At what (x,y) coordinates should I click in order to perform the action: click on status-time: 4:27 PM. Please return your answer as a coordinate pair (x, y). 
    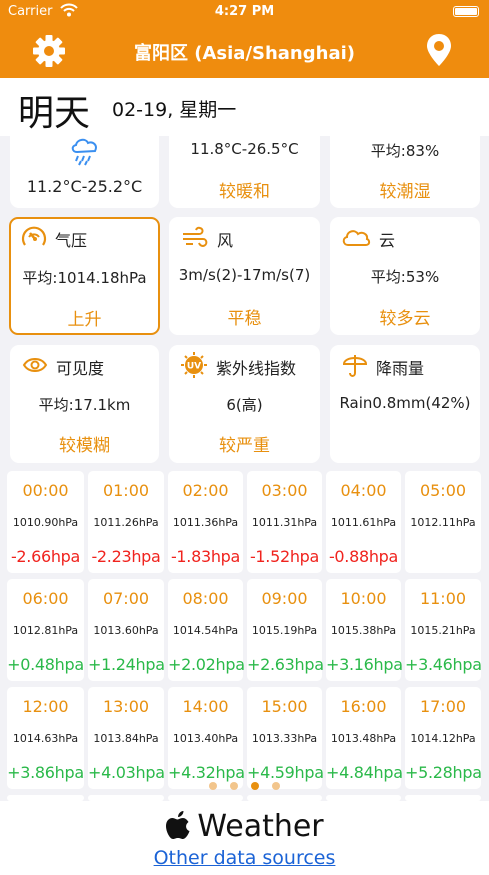
    Looking at the image, I should click on (244, 11).